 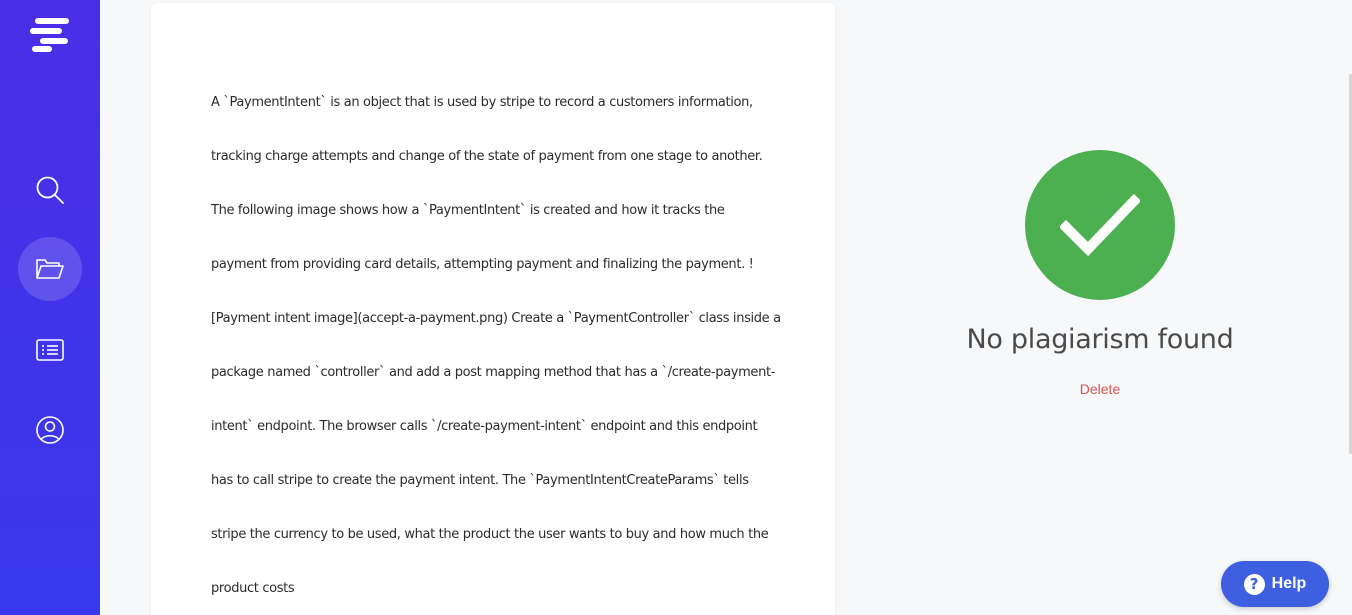 I want to click on delete-button: Delete, so click(x=1100, y=389).